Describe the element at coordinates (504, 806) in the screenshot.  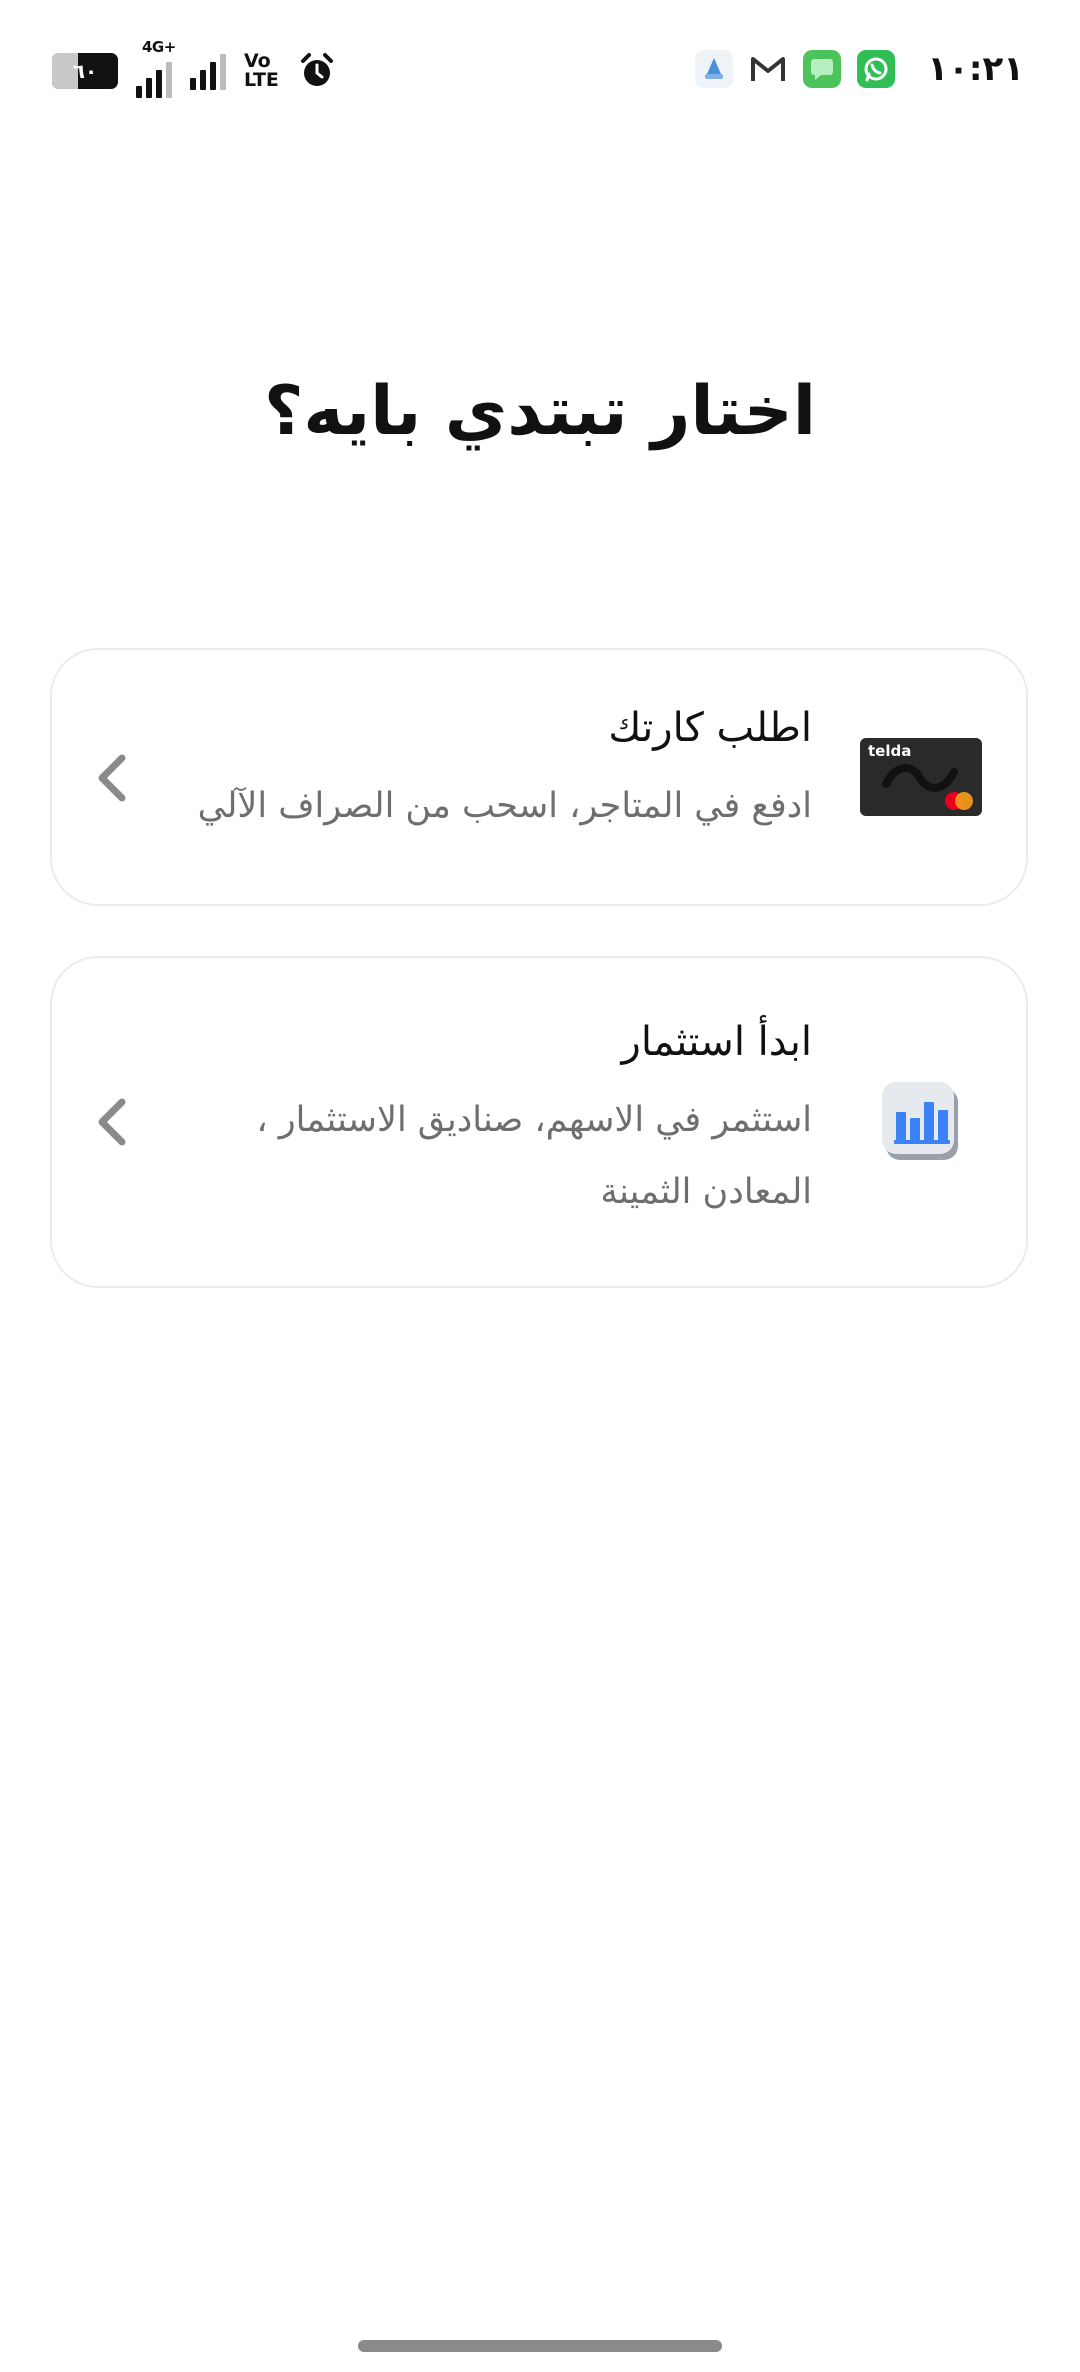
I see `option-description: ادفع في المتاجر، اسحب من الصراف الآلي` at that location.